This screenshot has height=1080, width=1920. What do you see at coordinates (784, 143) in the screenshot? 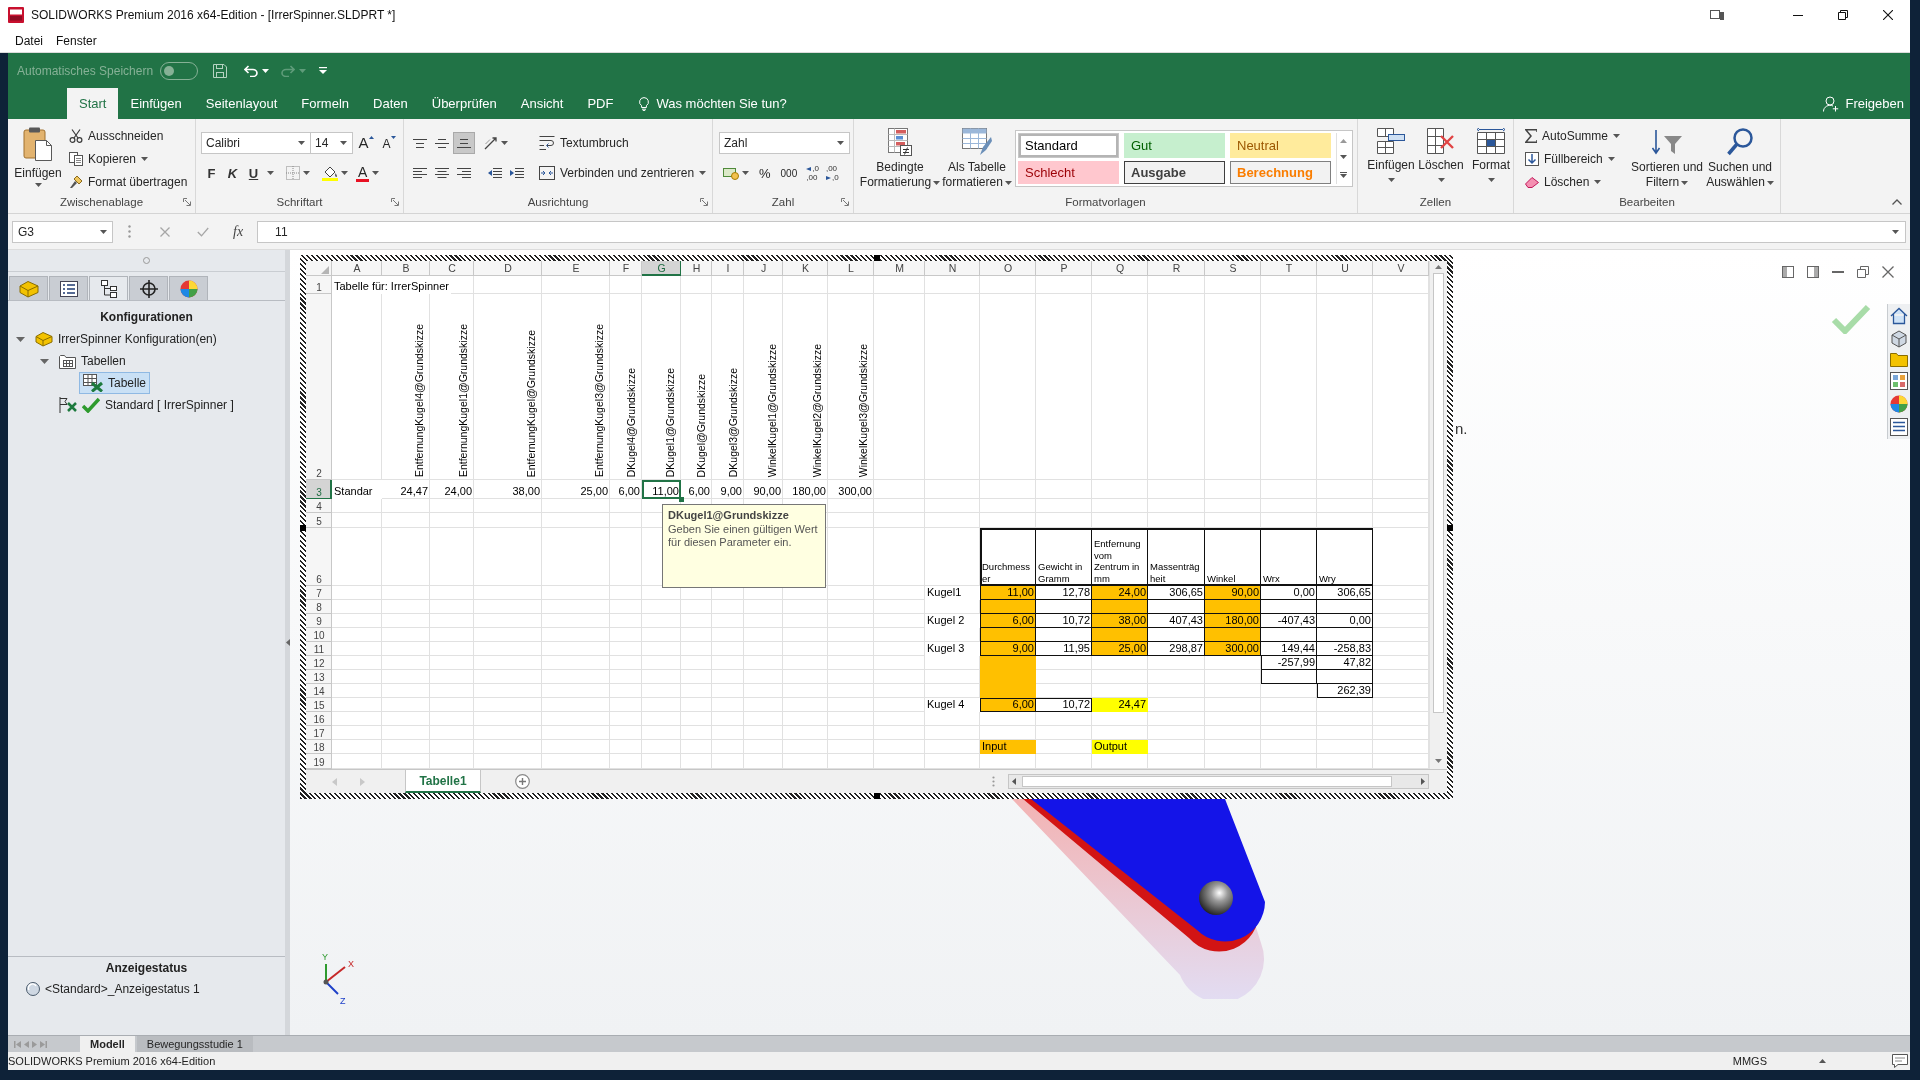
I see `number-format-field: Zahl` at bounding box center [784, 143].